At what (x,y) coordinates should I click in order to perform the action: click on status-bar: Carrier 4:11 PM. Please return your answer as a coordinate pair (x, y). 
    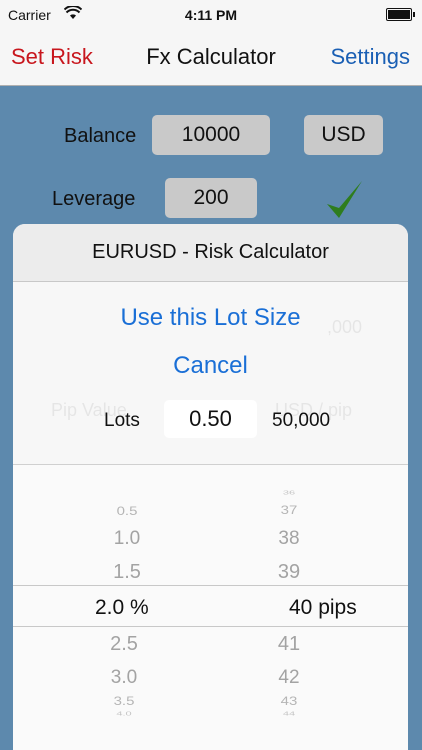
    Looking at the image, I should click on (211, 15).